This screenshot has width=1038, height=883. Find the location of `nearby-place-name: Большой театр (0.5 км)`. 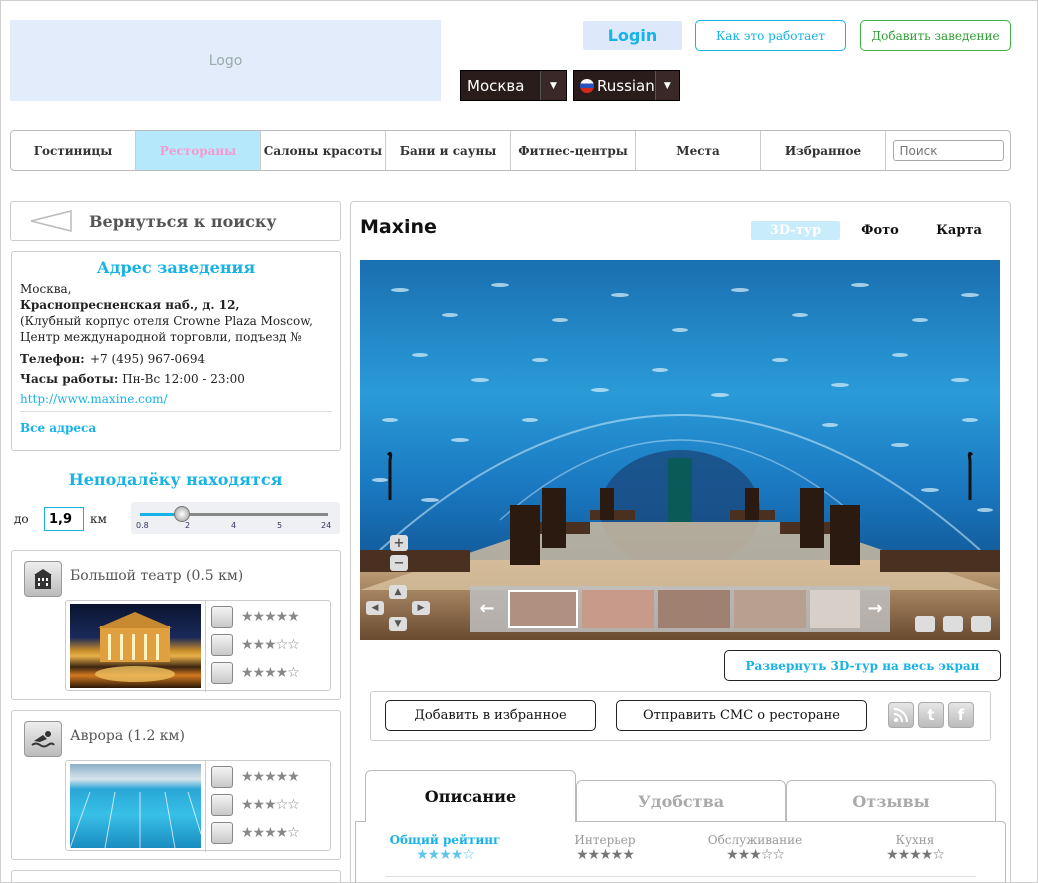

nearby-place-name: Большой театр (0.5 км) is located at coordinates (156, 576).